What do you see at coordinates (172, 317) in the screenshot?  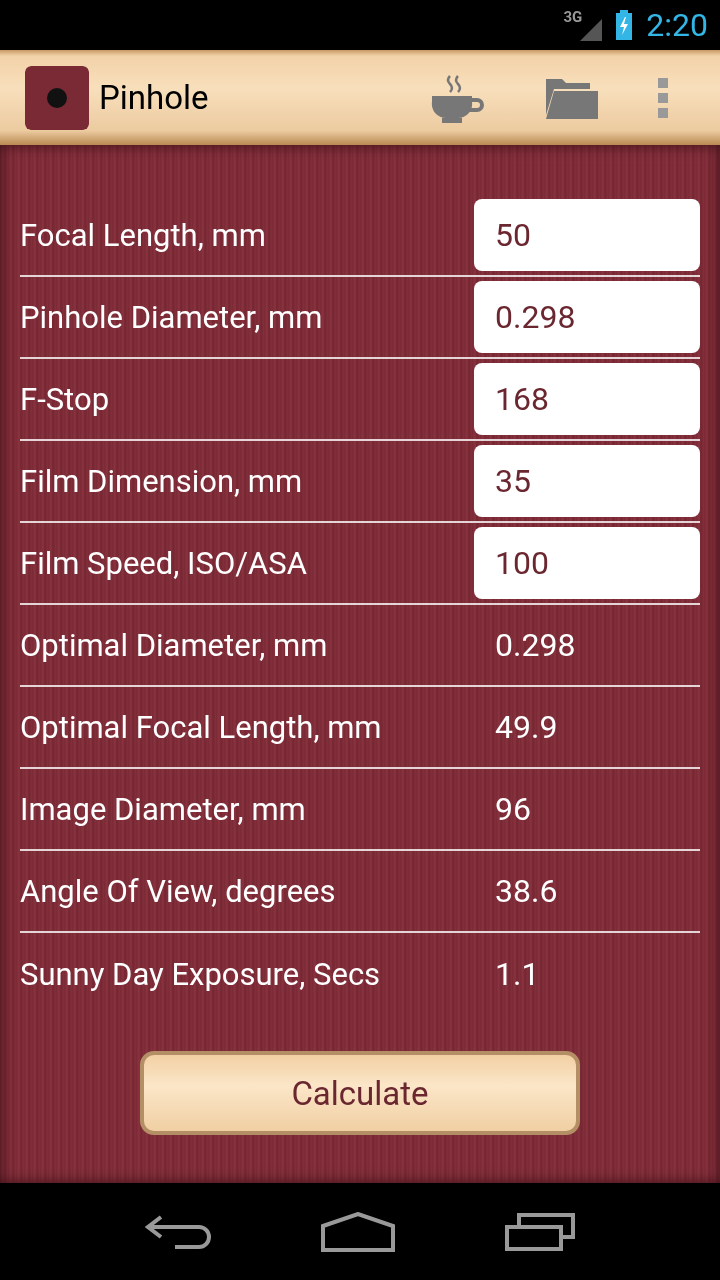 I see `field-label: Pinhole Diameter, mm` at bounding box center [172, 317].